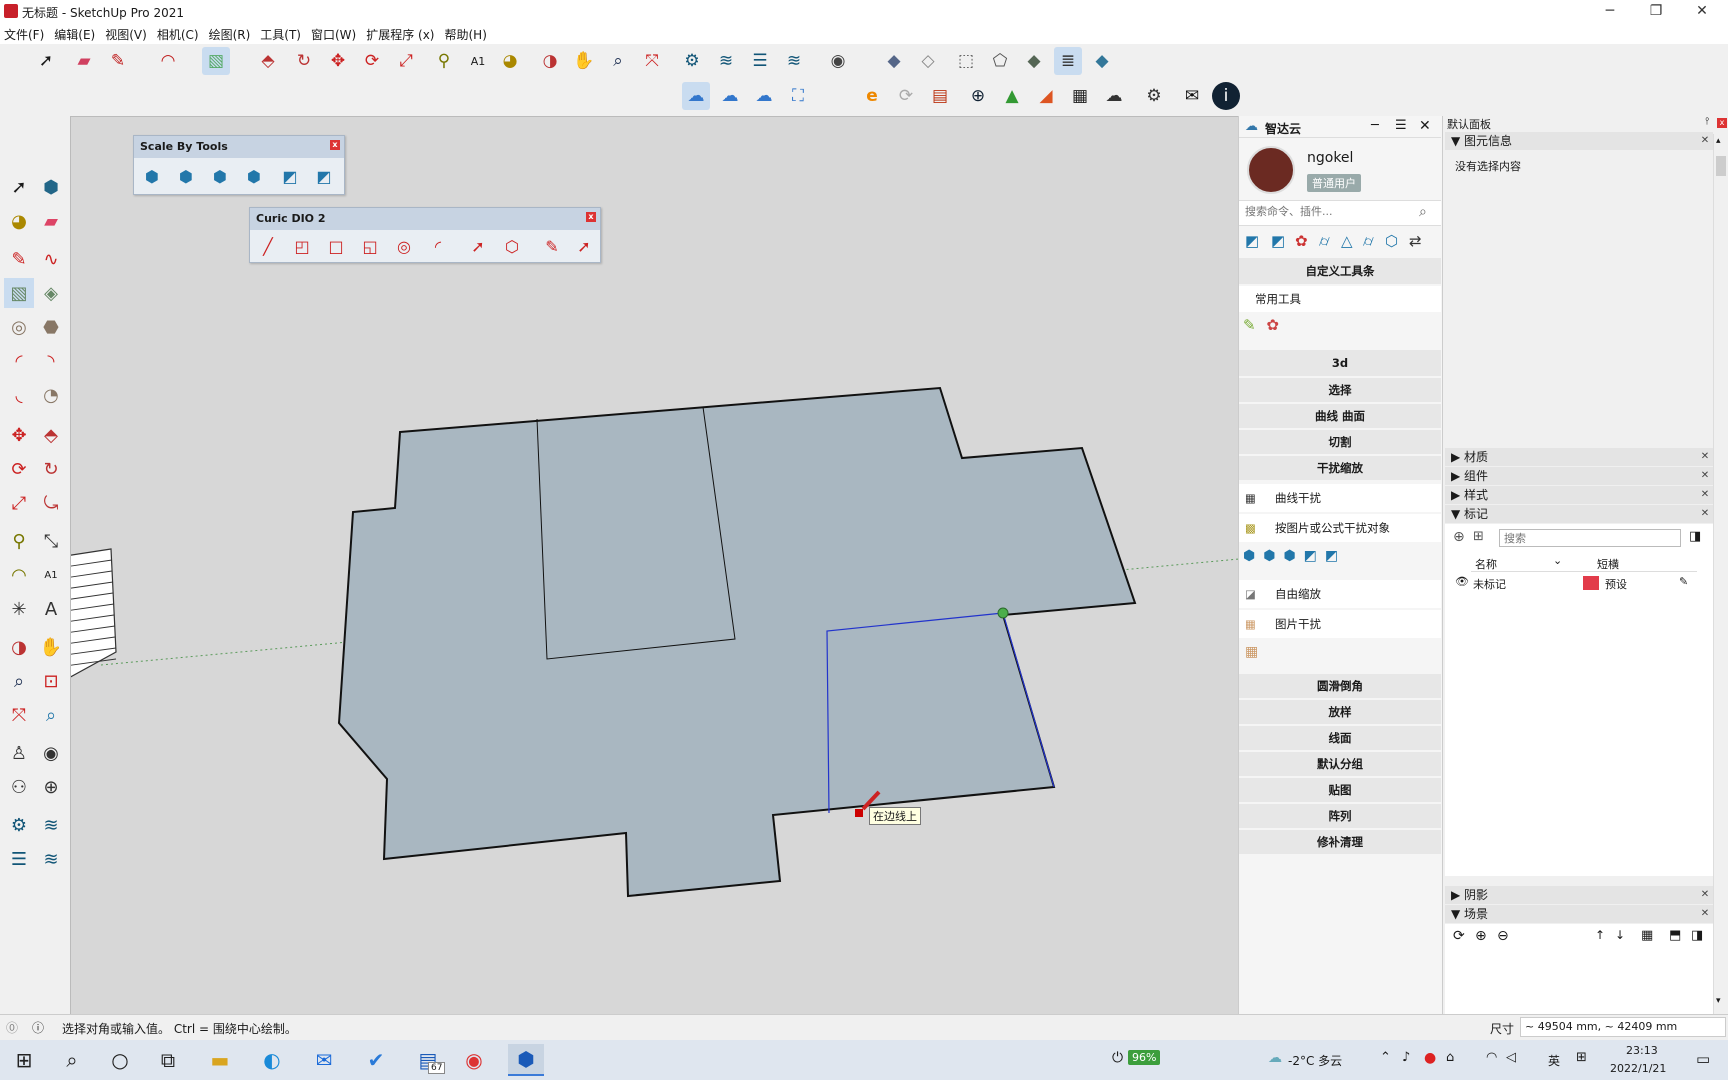 This screenshot has width=1728, height=1080. What do you see at coordinates (1675, 935) in the screenshot?
I see `scene-props-icon: ⬒` at bounding box center [1675, 935].